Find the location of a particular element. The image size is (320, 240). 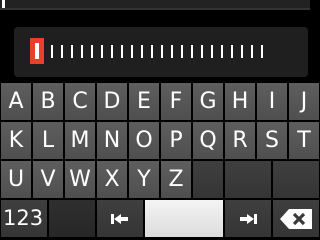

cursor-right-key is located at coordinates (248, 218).